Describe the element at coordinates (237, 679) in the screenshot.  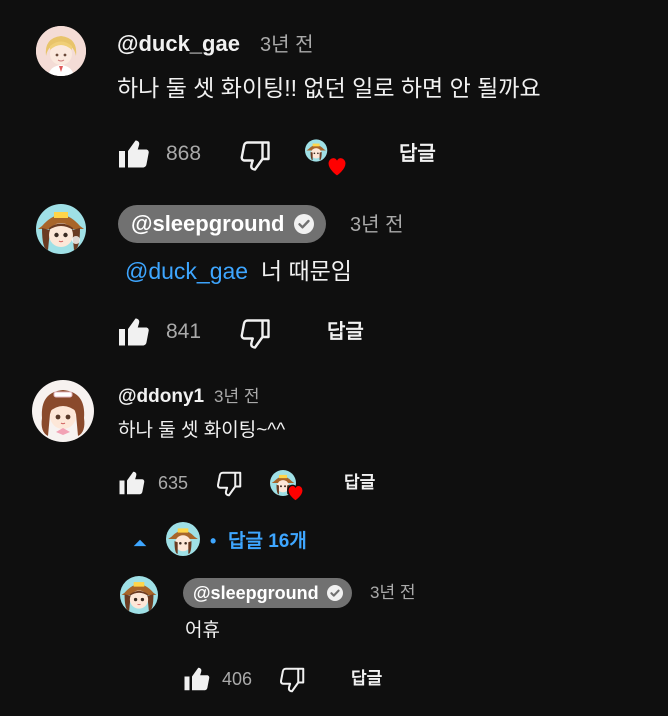
I see `like-count: 406` at that location.